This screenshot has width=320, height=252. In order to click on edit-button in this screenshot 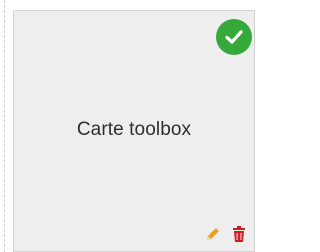, I will do `click(213, 234)`.